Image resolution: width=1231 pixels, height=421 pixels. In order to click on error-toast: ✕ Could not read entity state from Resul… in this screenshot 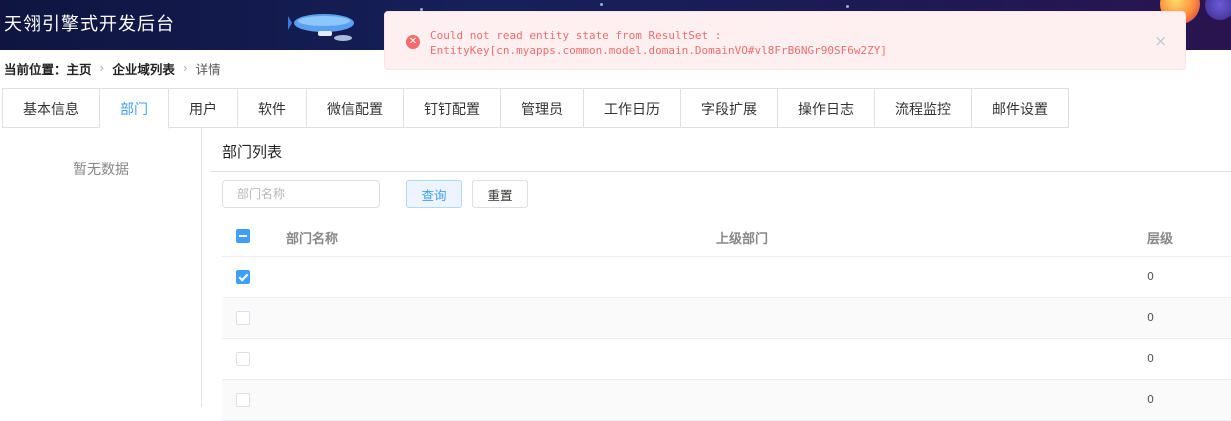, I will do `click(785, 40)`.